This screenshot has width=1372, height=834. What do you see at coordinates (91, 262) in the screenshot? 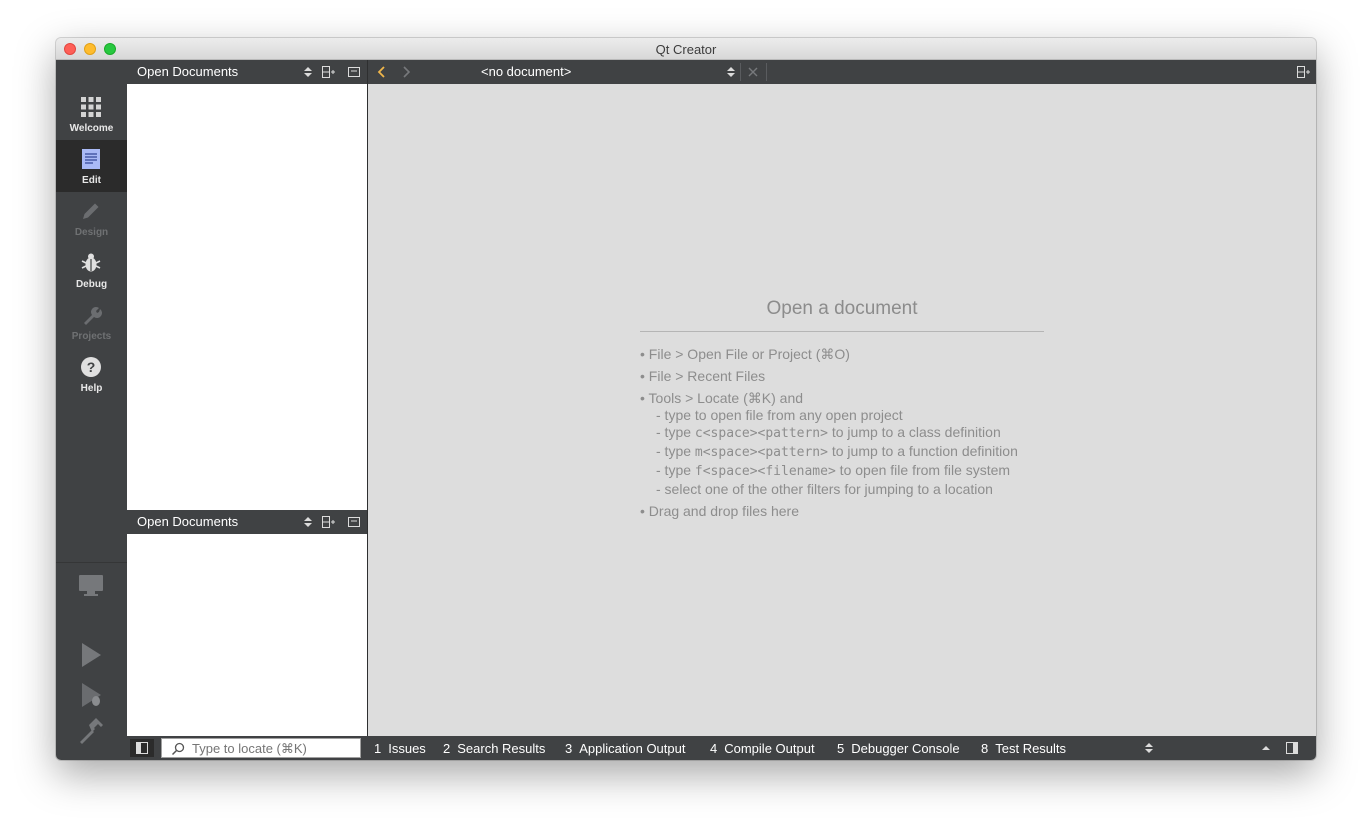
I see `bug-icon` at bounding box center [91, 262].